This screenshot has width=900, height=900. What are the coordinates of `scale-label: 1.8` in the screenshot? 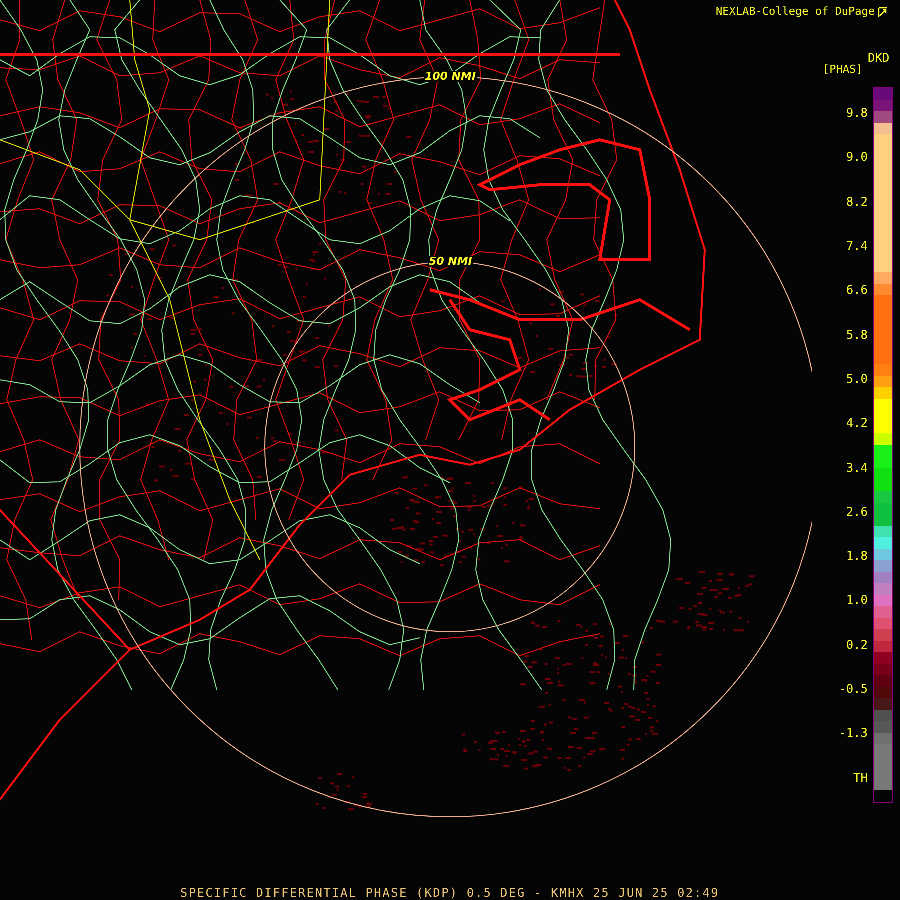 It's located at (857, 556).